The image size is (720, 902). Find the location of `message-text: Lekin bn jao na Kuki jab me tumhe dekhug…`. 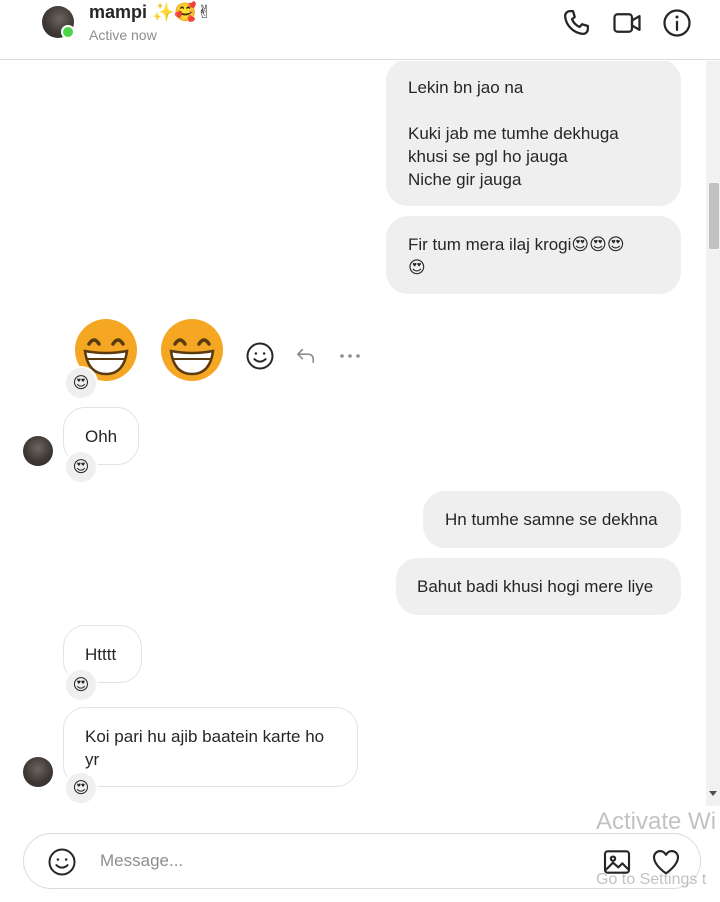

message-text: Lekin bn jao na Kuki jab me tumhe dekhug… is located at coordinates (513, 133).